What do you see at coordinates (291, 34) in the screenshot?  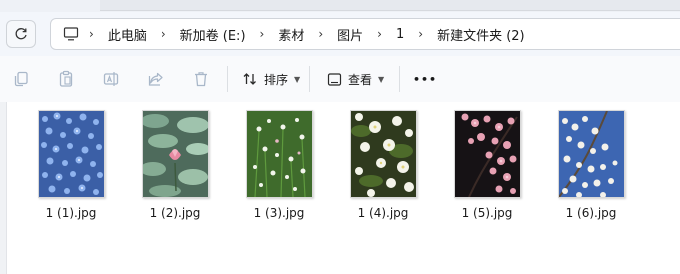 I see `breadcrumb-materials: 素材` at bounding box center [291, 34].